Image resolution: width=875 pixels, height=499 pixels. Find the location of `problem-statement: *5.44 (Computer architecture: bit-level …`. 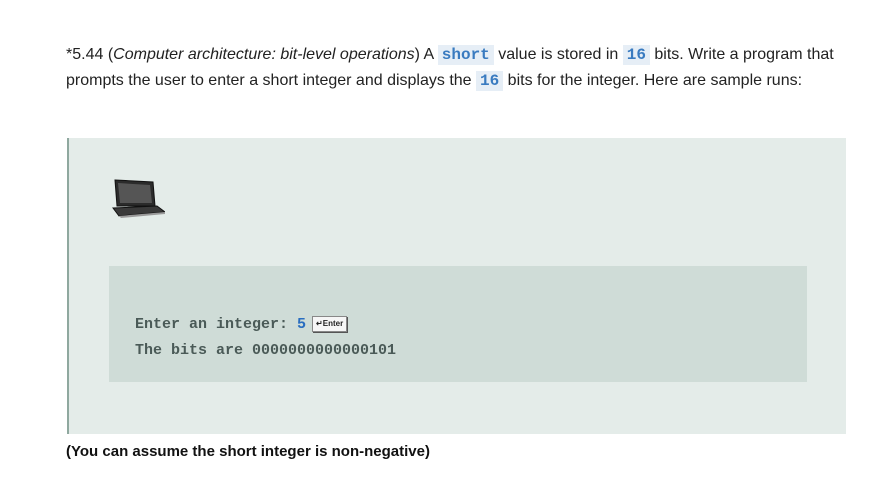

problem-statement: *5.44 (Computer architecture: bit-level … is located at coordinates (450, 68).